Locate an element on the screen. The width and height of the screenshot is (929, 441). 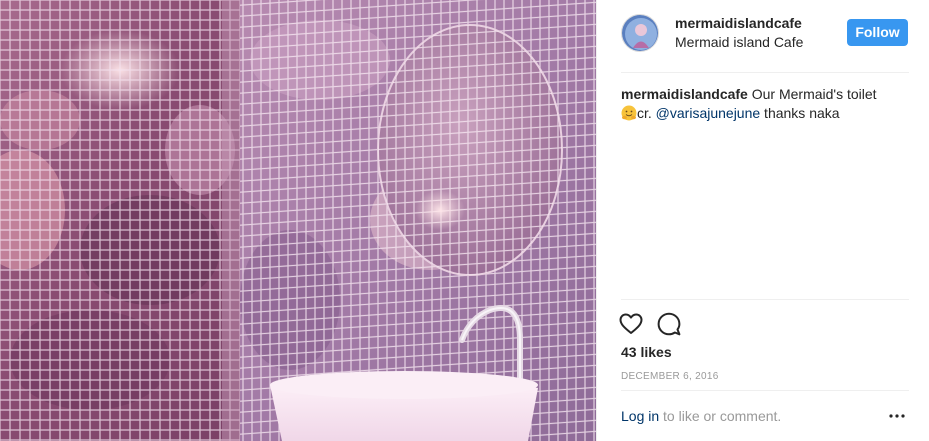
header-location: Mermaid island Cafe is located at coordinates (739, 42).